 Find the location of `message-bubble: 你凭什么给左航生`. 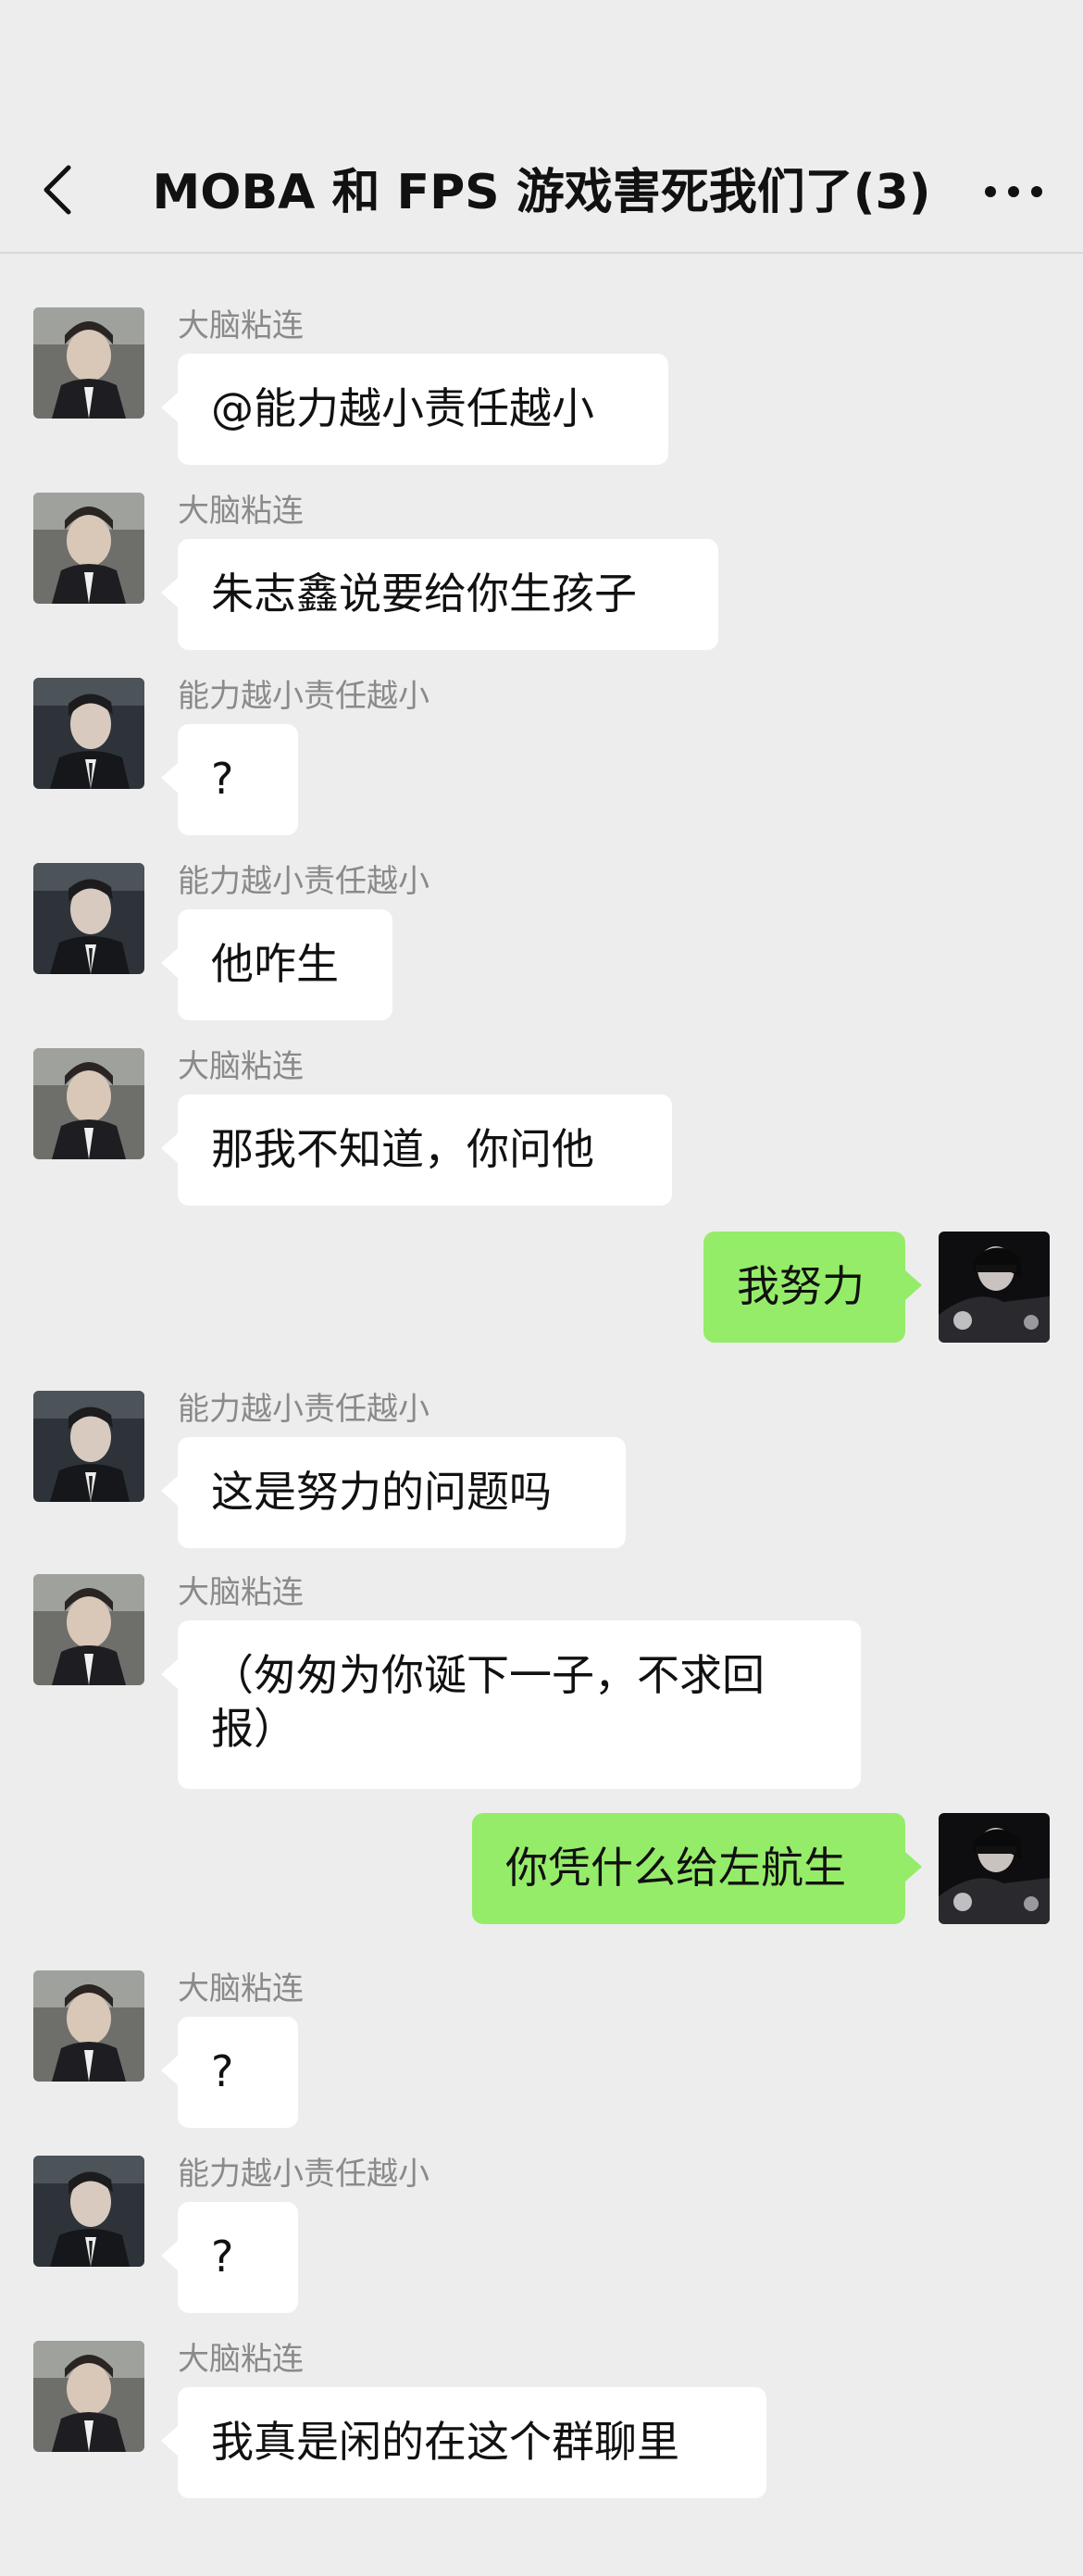

message-bubble: 你凭什么给左航生 is located at coordinates (697, 1868).